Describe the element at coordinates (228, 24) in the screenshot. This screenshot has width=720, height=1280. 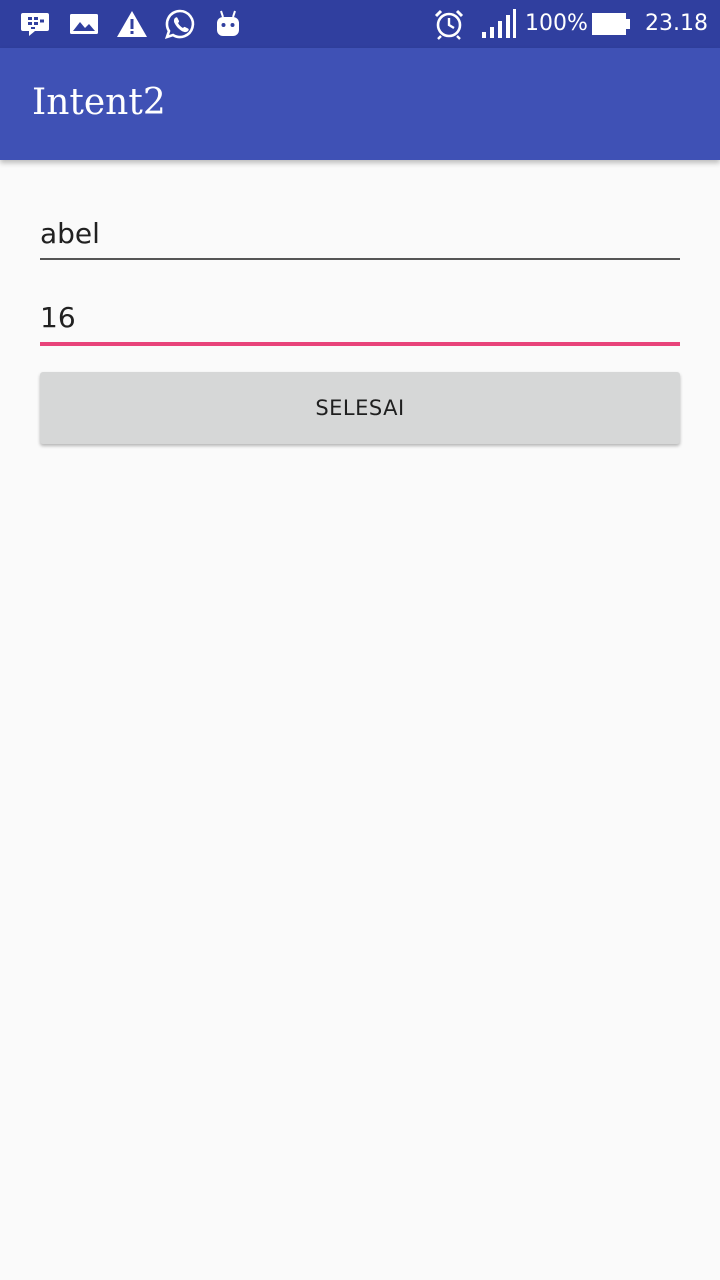
I see `android-icon` at that location.